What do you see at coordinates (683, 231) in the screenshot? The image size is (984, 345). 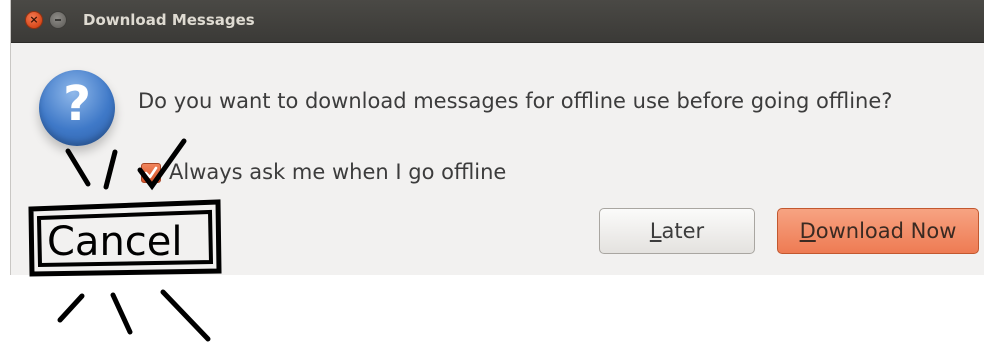 I see `later-label: ater` at bounding box center [683, 231].